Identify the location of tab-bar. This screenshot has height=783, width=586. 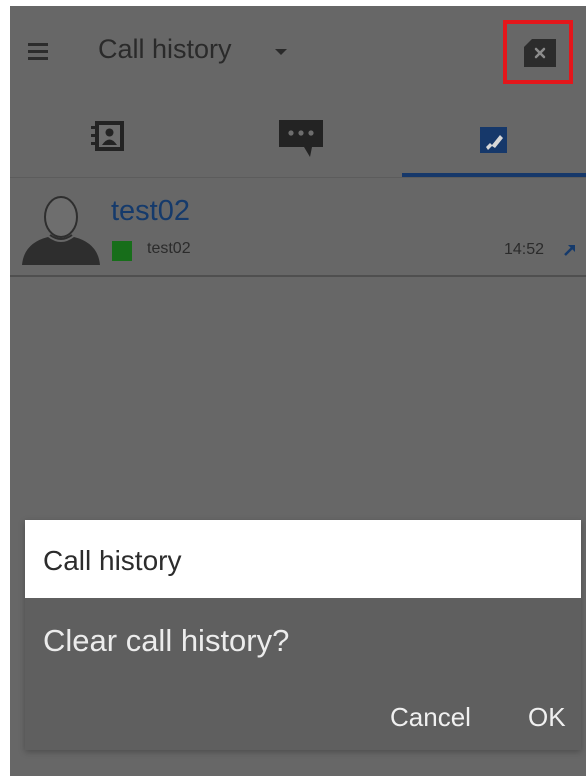
(298, 140).